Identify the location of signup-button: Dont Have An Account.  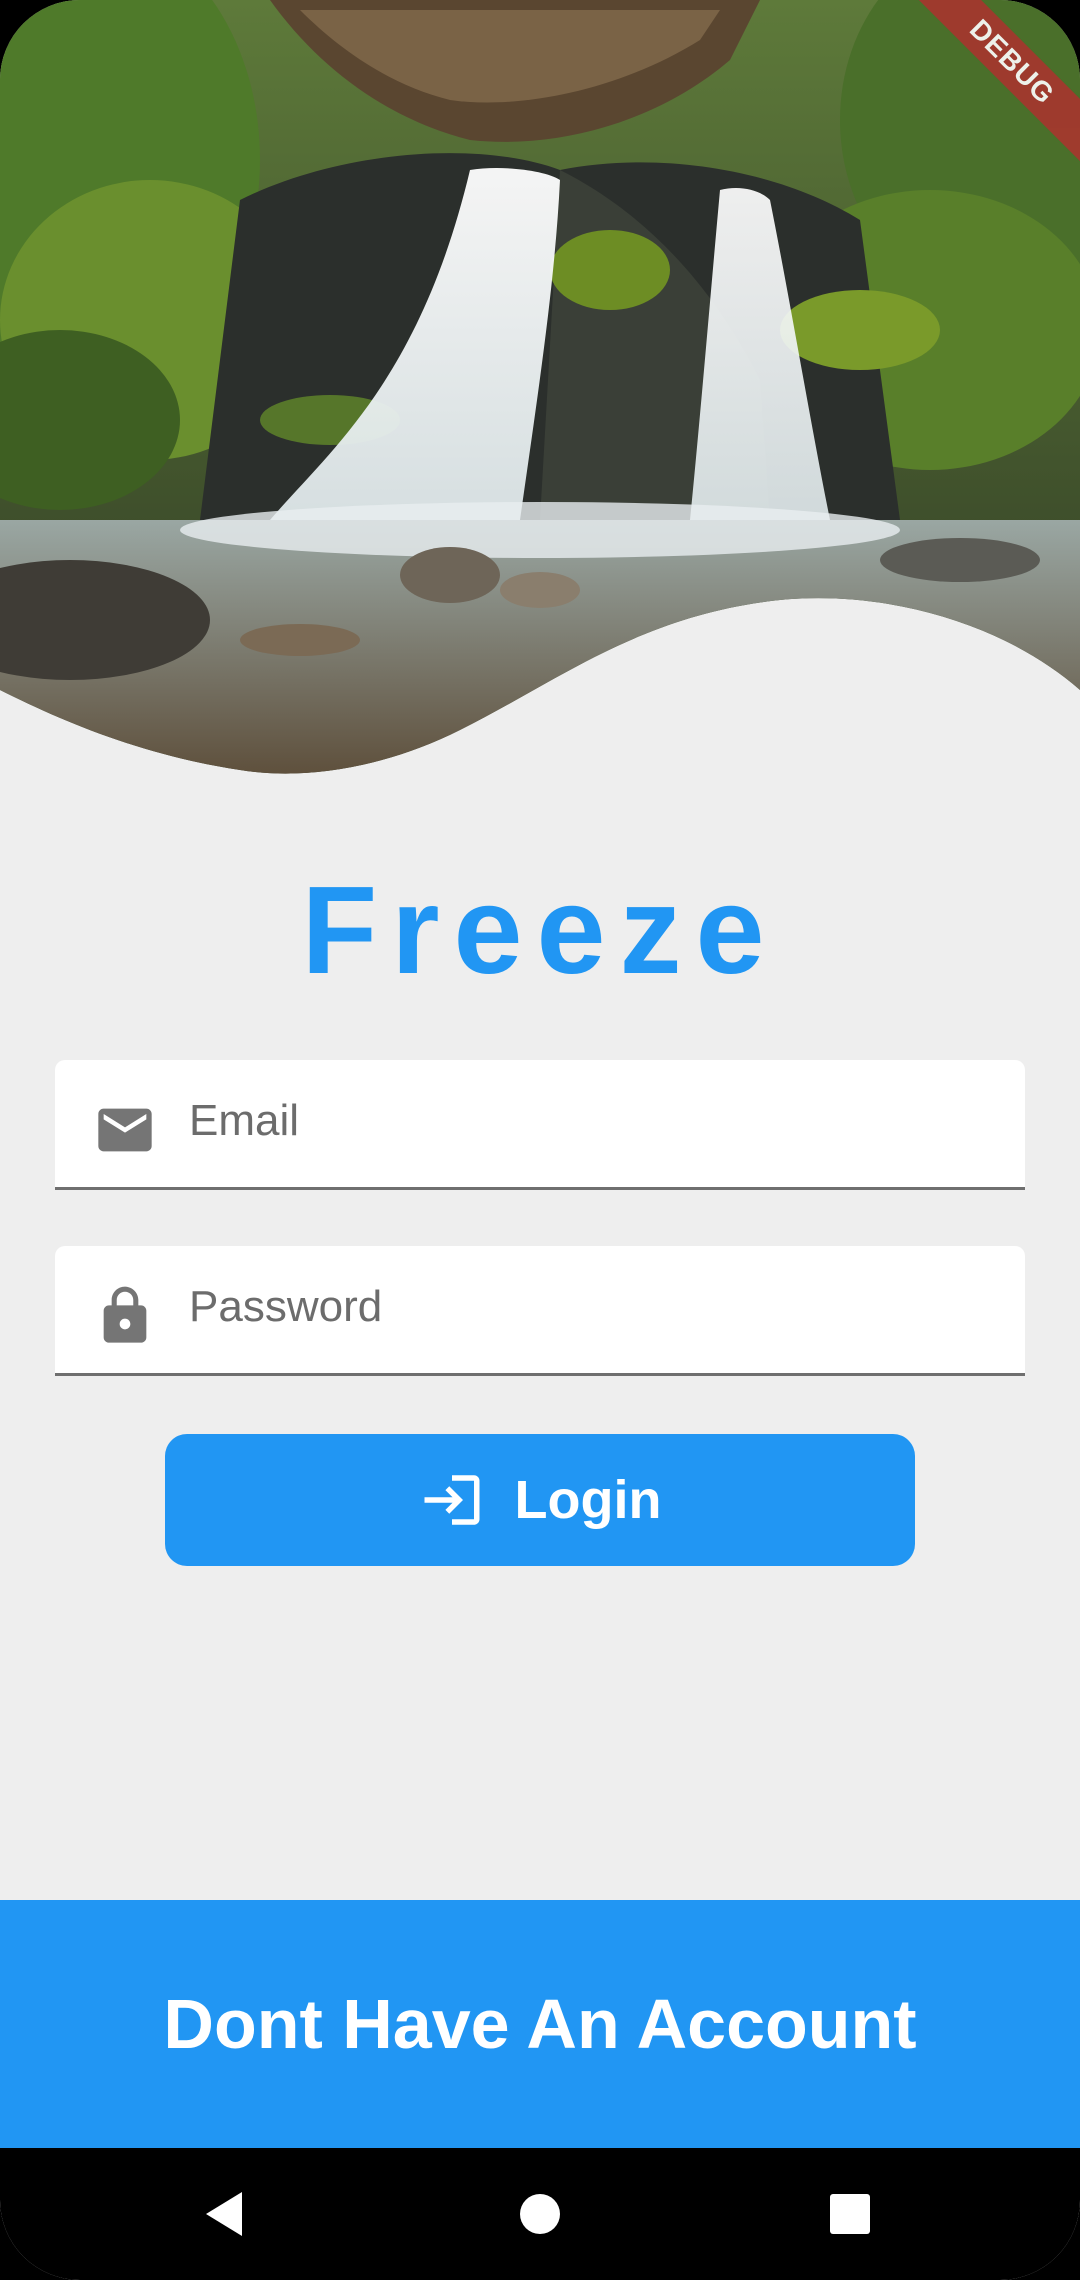
(540, 2024).